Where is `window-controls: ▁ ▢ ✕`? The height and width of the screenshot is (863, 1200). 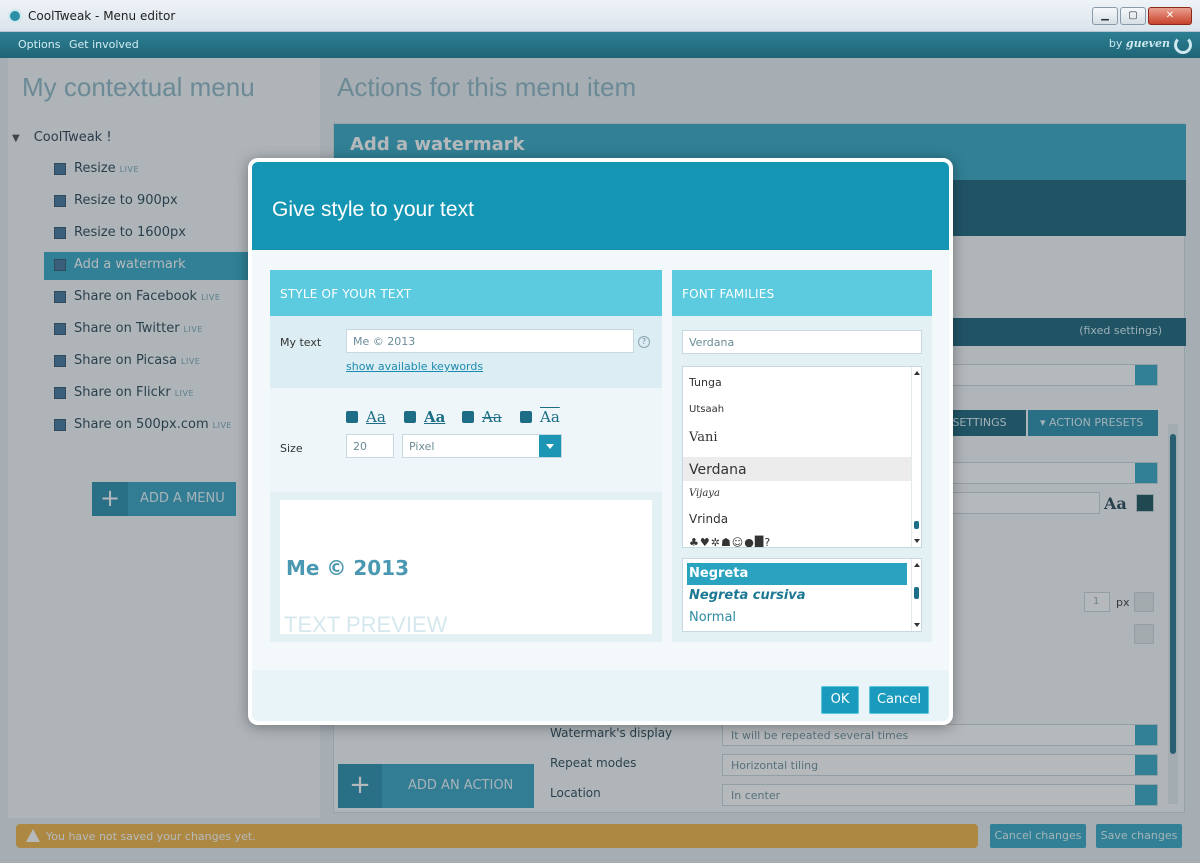 window-controls: ▁ ▢ ✕ is located at coordinates (1142, 16).